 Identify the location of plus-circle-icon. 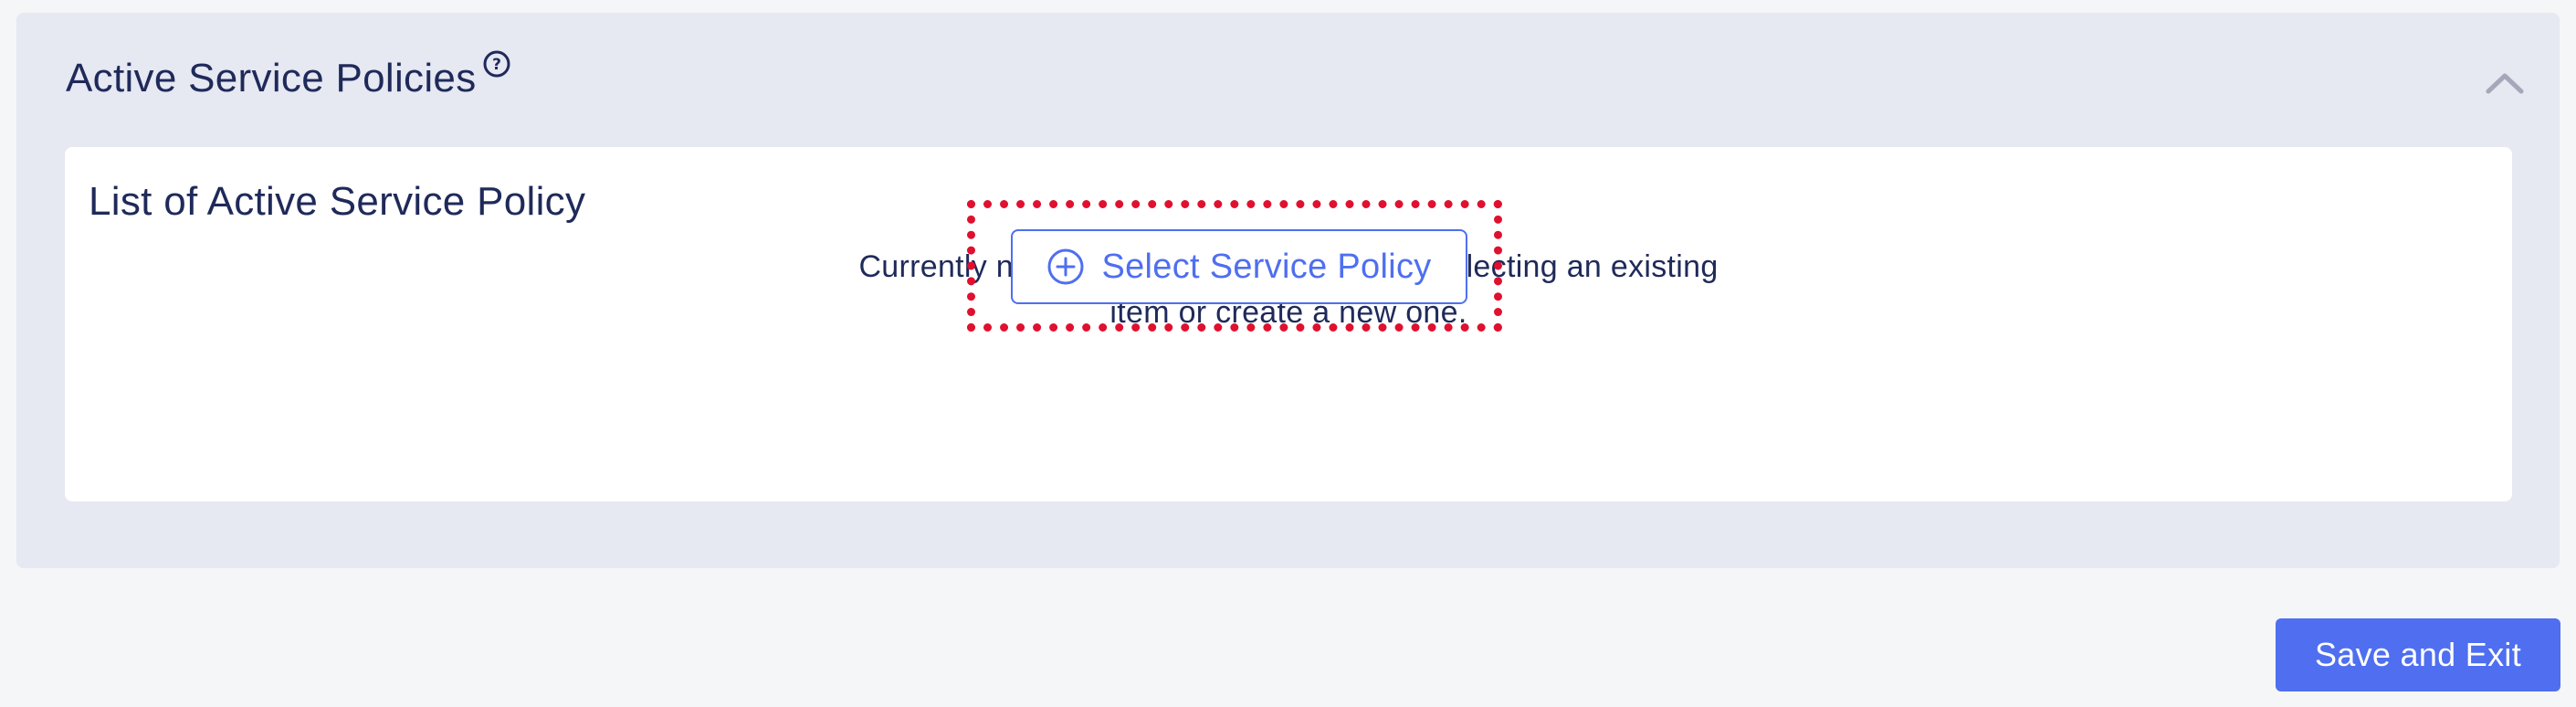
(1065, 266).